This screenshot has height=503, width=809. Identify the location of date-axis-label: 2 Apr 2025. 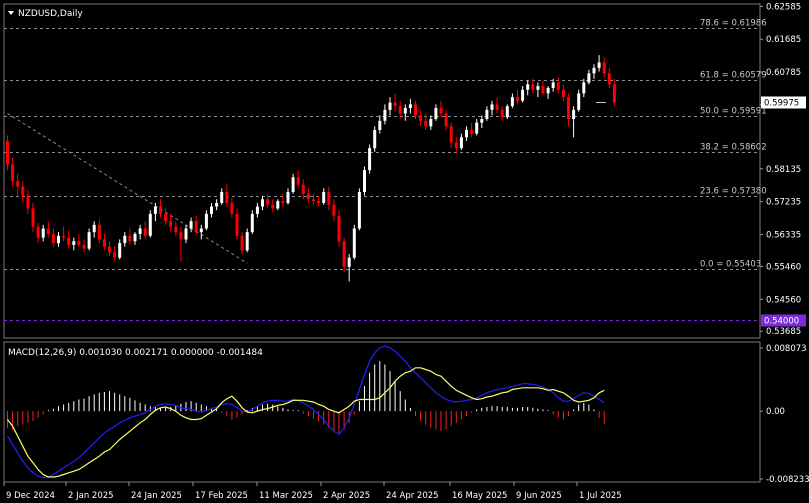
(346, 496).